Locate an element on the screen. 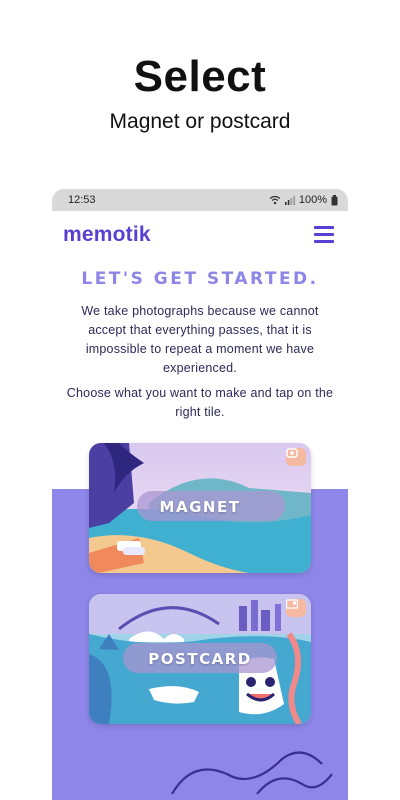 The height and width of the screenshot is (800, 400). memotik-logo: memotik is located at coordinates (107, 235).